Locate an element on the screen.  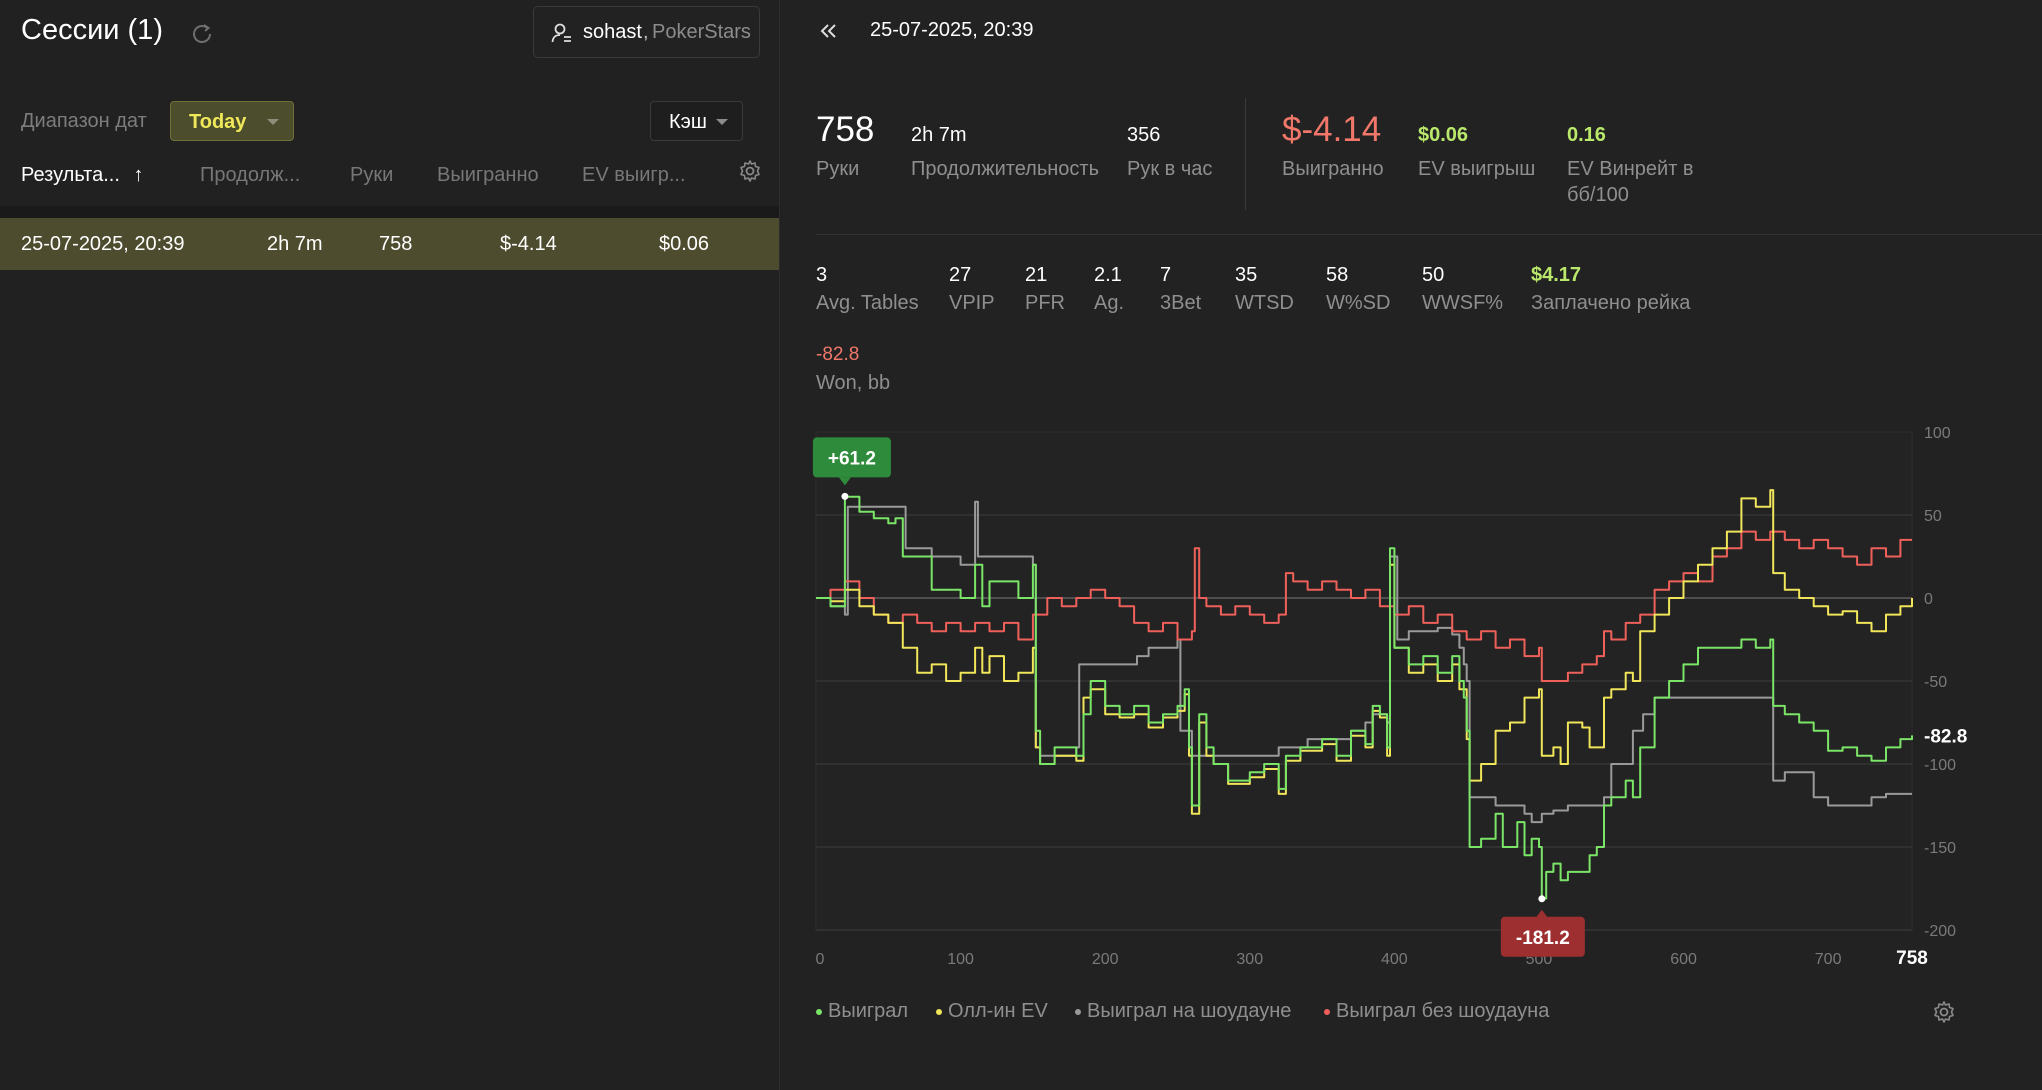
y-tick-label: -150 is located at coordinates (1940, 848).